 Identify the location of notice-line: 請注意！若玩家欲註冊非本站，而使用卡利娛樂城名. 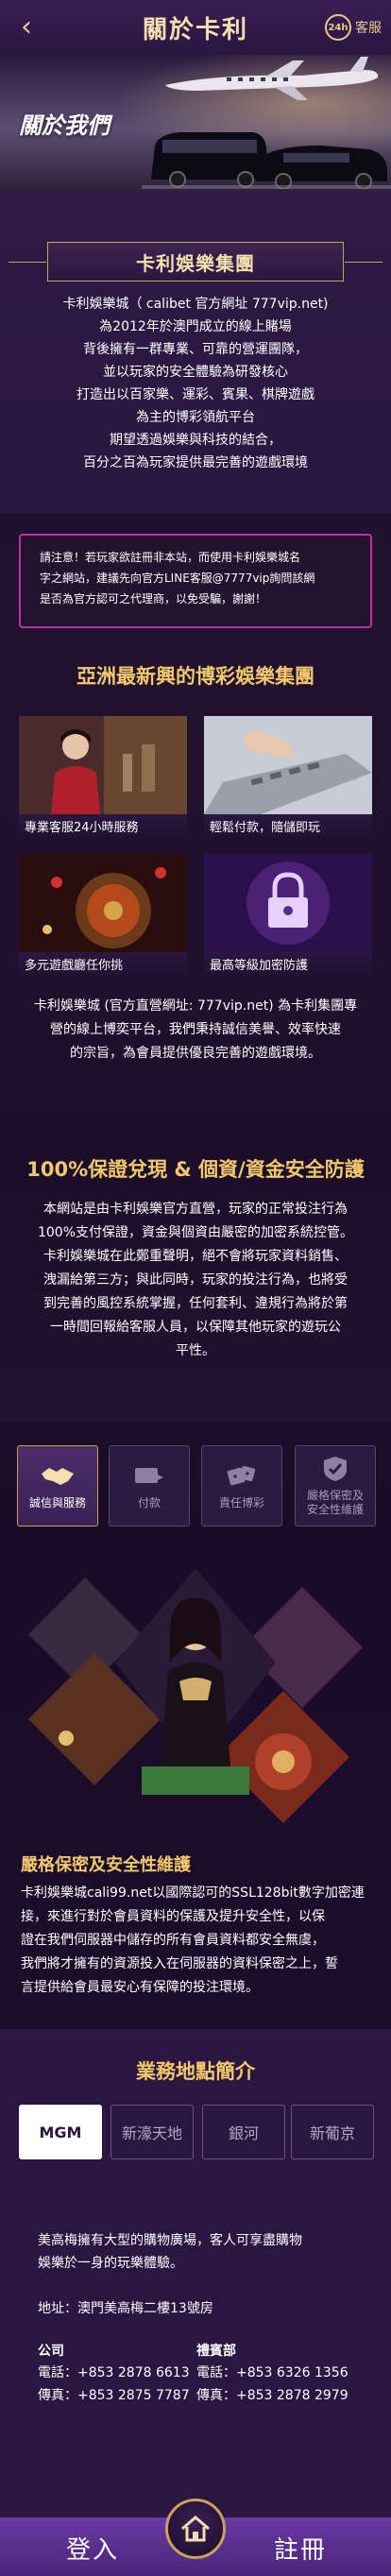
(170, 557).